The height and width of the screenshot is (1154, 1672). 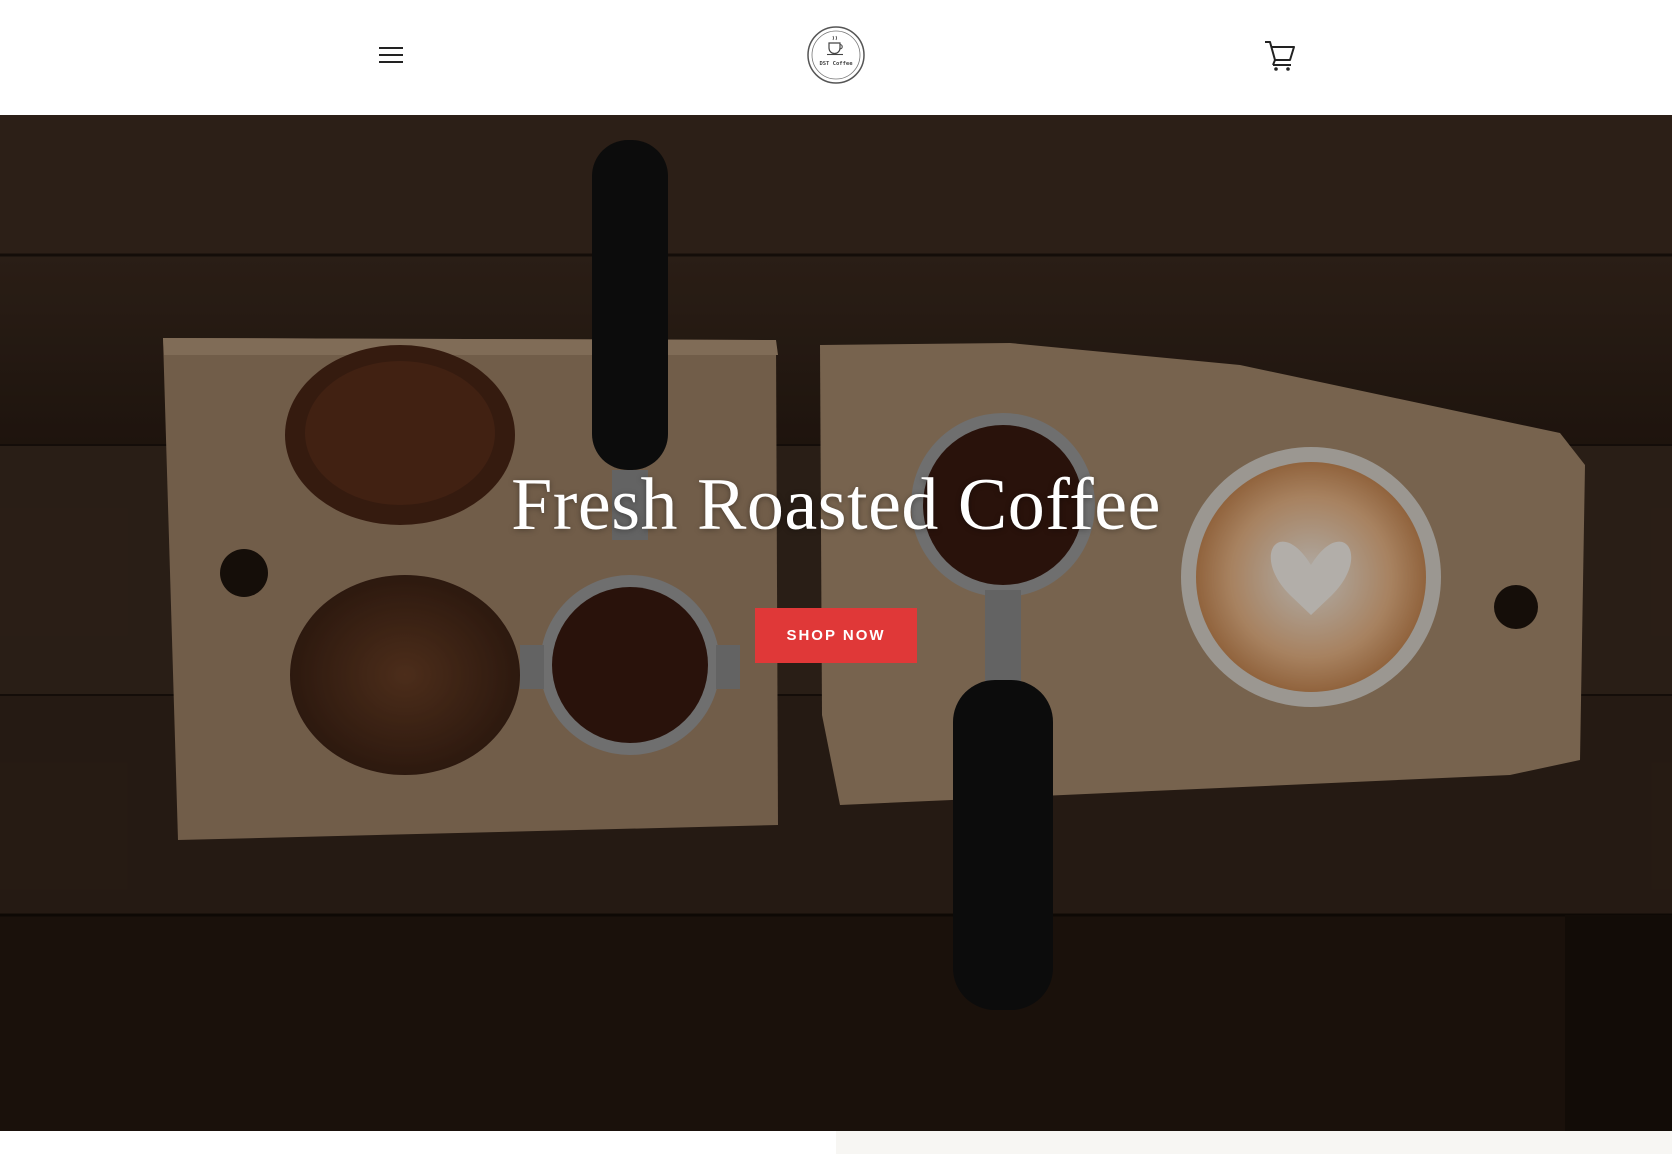 I want to click on hamburger-menu-icon, so click(x=391, y=55).